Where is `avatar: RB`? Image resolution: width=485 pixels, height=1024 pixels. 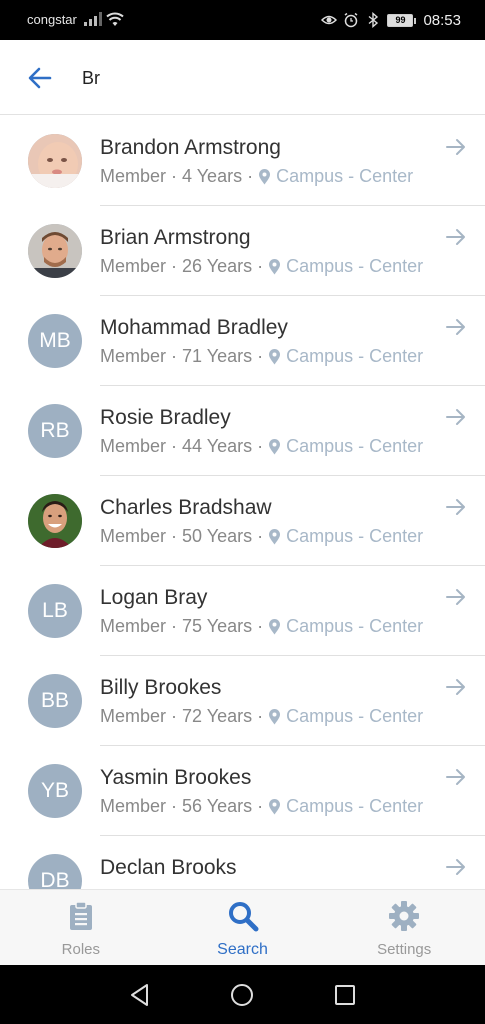
avatar: RB is located at coordinates (55, 431).